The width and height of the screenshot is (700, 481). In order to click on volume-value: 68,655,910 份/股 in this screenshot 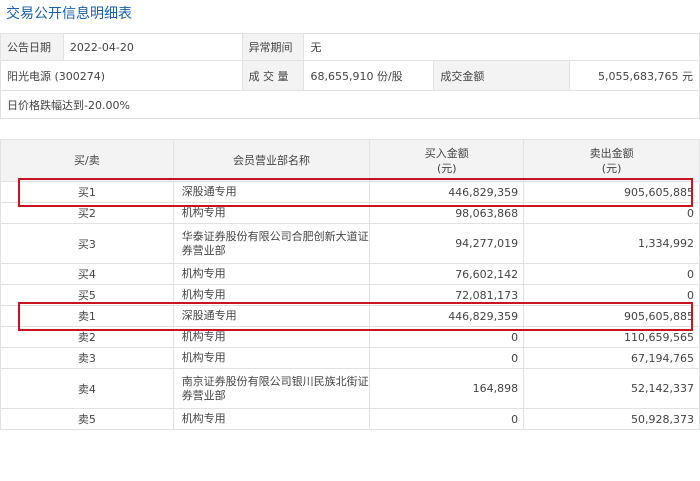, I will do `click(369, 75)`.